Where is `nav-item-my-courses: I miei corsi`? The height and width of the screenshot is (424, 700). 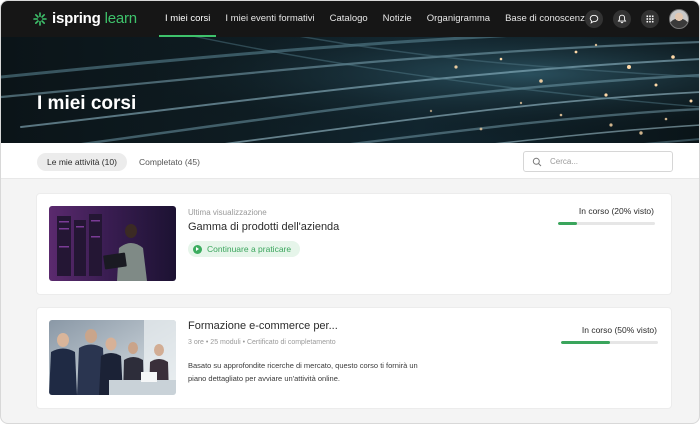 nav-item-my-courses: I miei corsi is located at coordinates (188, 19).